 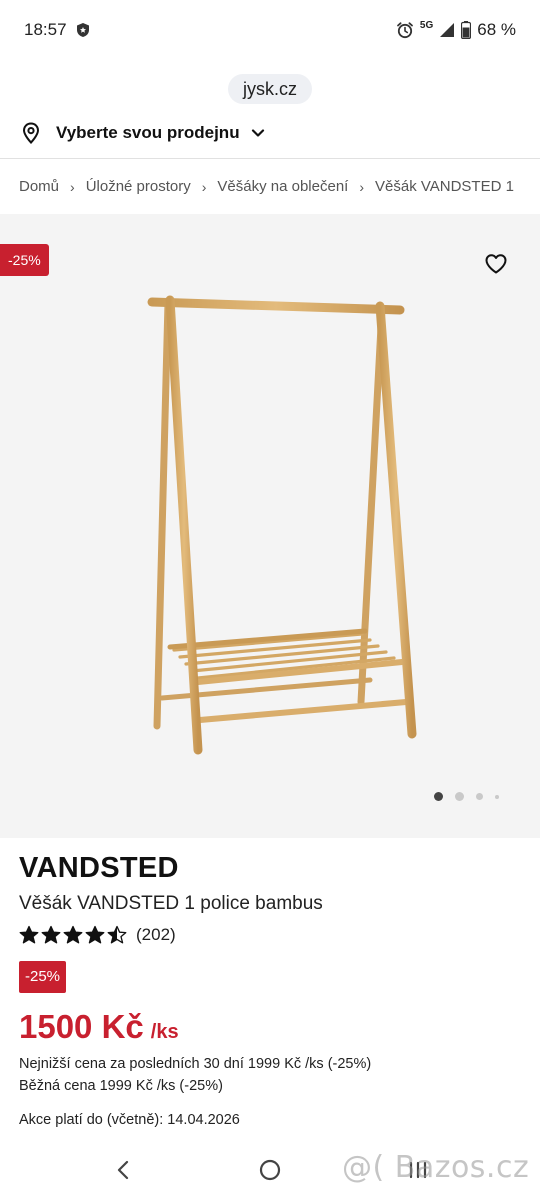 What do you see at coordinates (138, 186) in the screenshot?
I see `breadcrumb-item-storage: Úložné prostory` at bounding box center [138, 186].